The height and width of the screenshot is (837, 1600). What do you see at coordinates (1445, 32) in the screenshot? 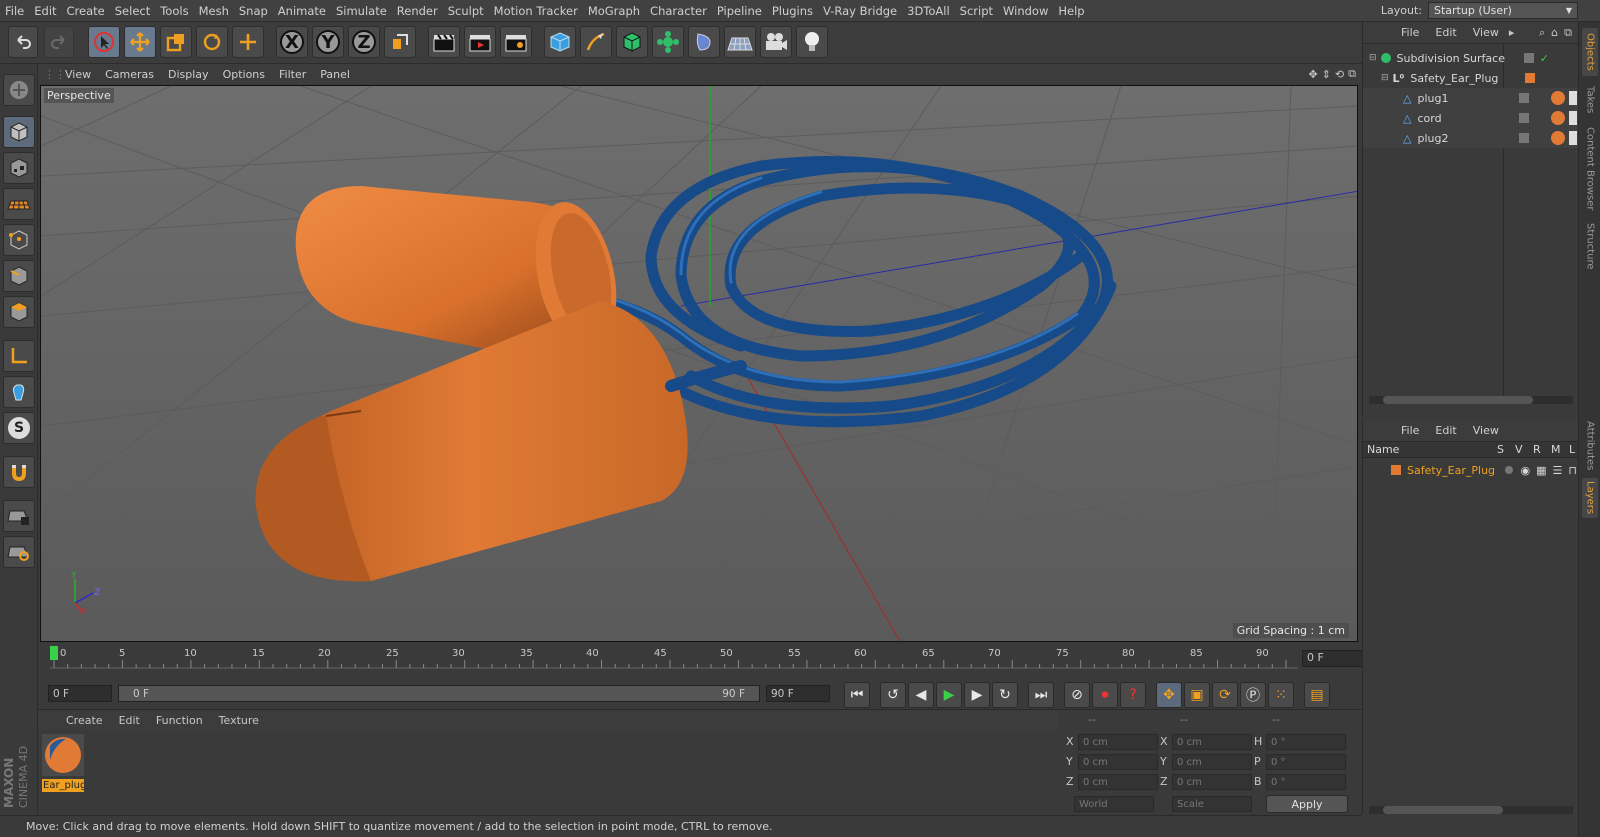
I see `object-menu-edit: Edit` at bounding box center [1445, 32].